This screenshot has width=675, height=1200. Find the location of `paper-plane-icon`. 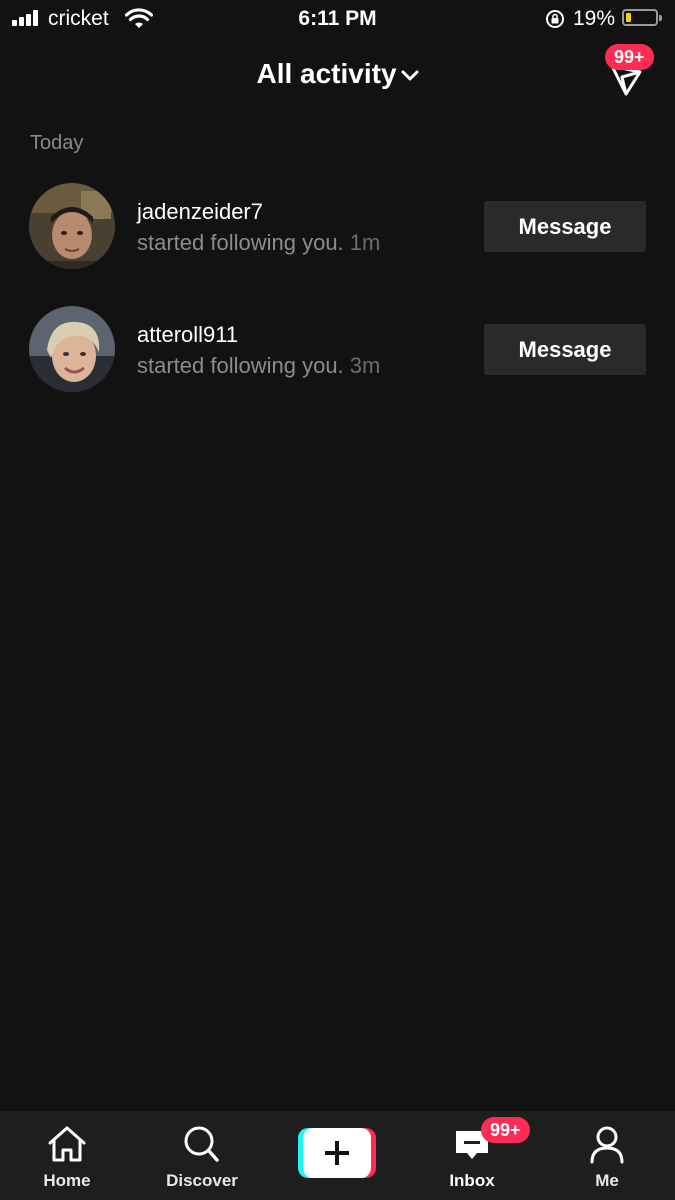

paper-plane-icon is located at coordinates (626, 80).